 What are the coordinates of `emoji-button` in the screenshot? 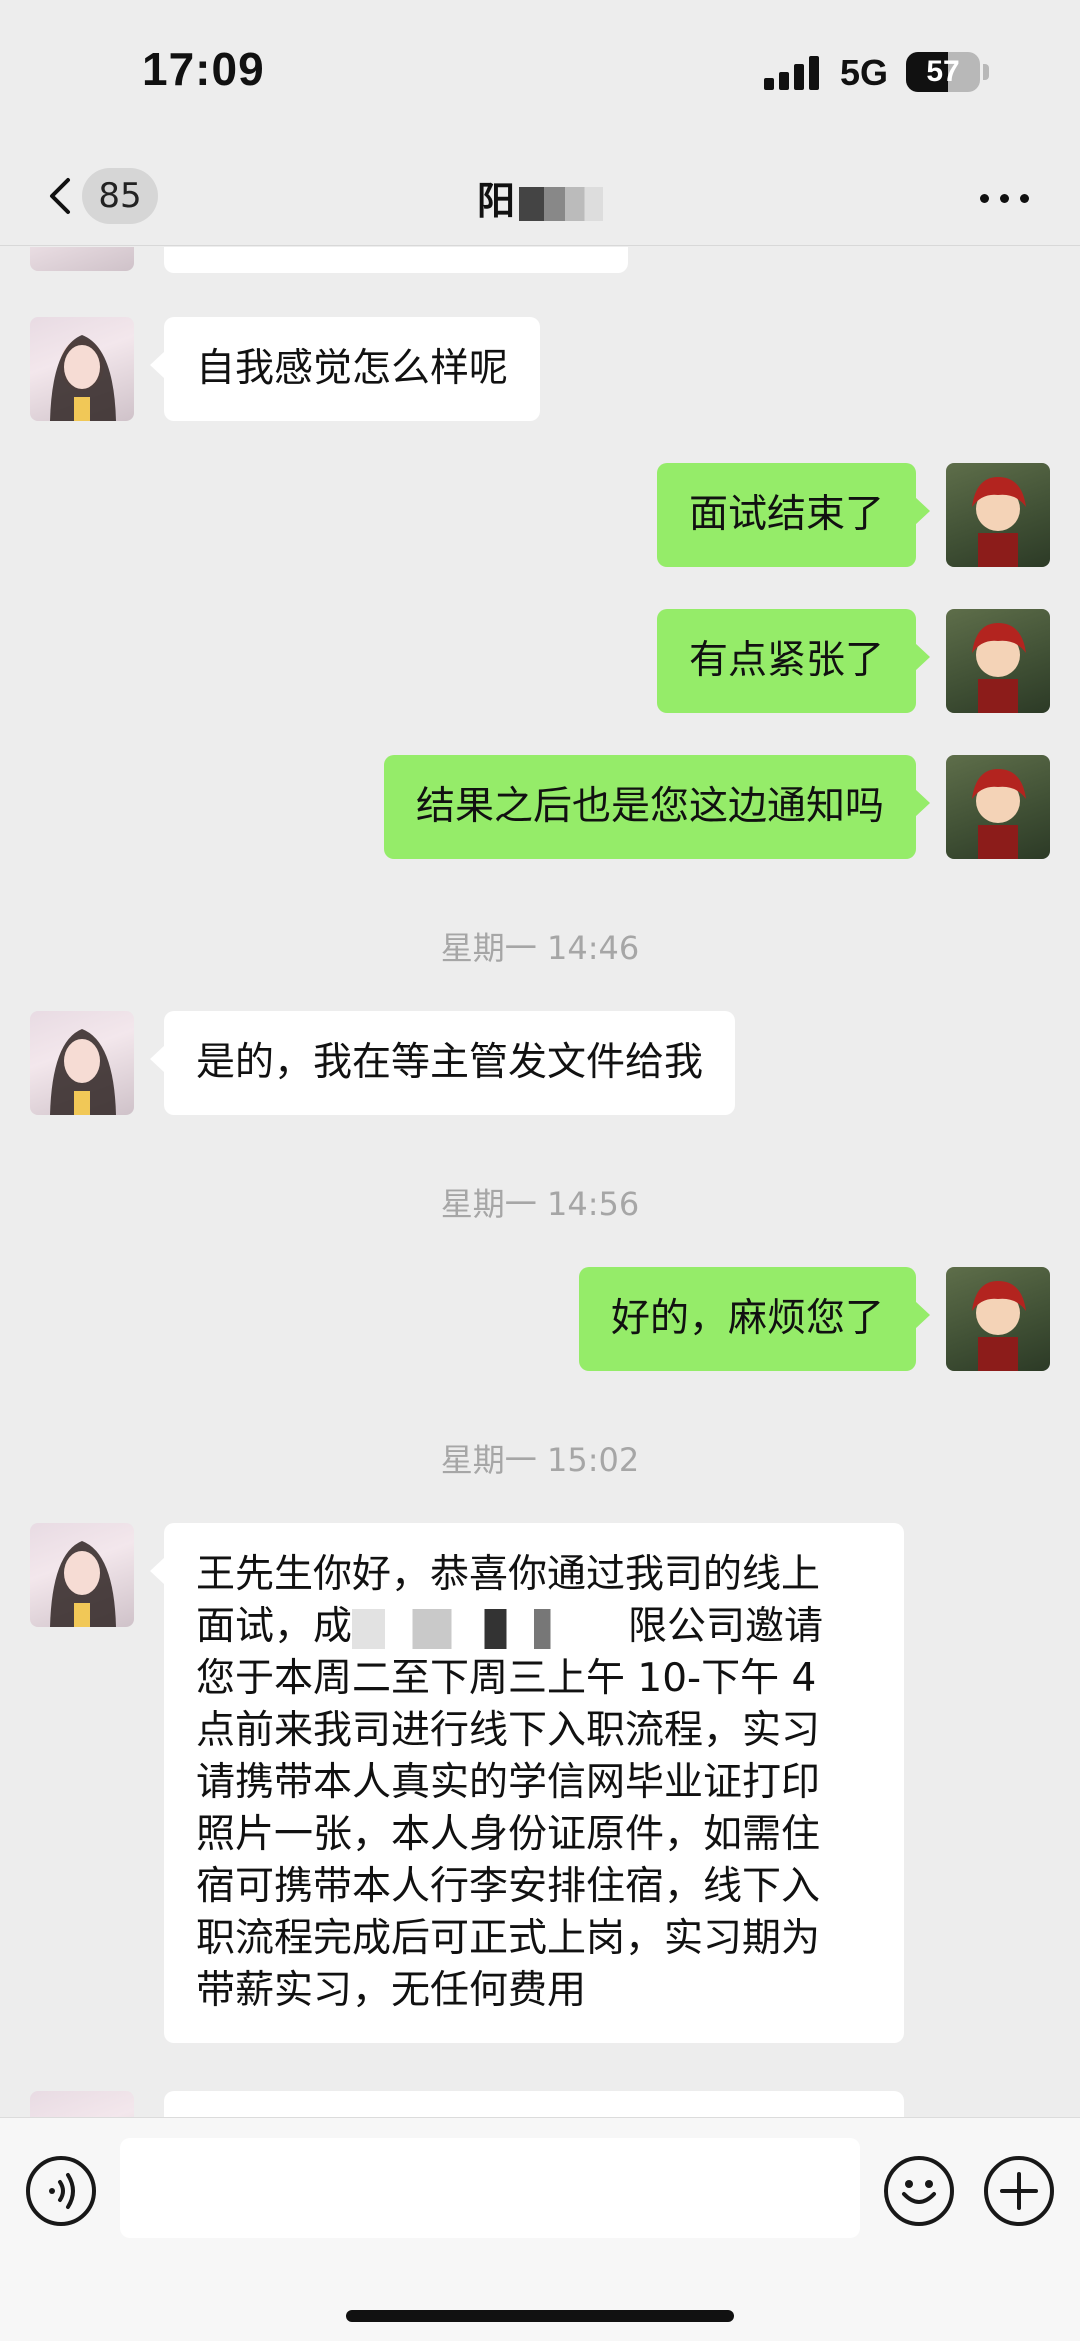 It's located at (919, 2191).